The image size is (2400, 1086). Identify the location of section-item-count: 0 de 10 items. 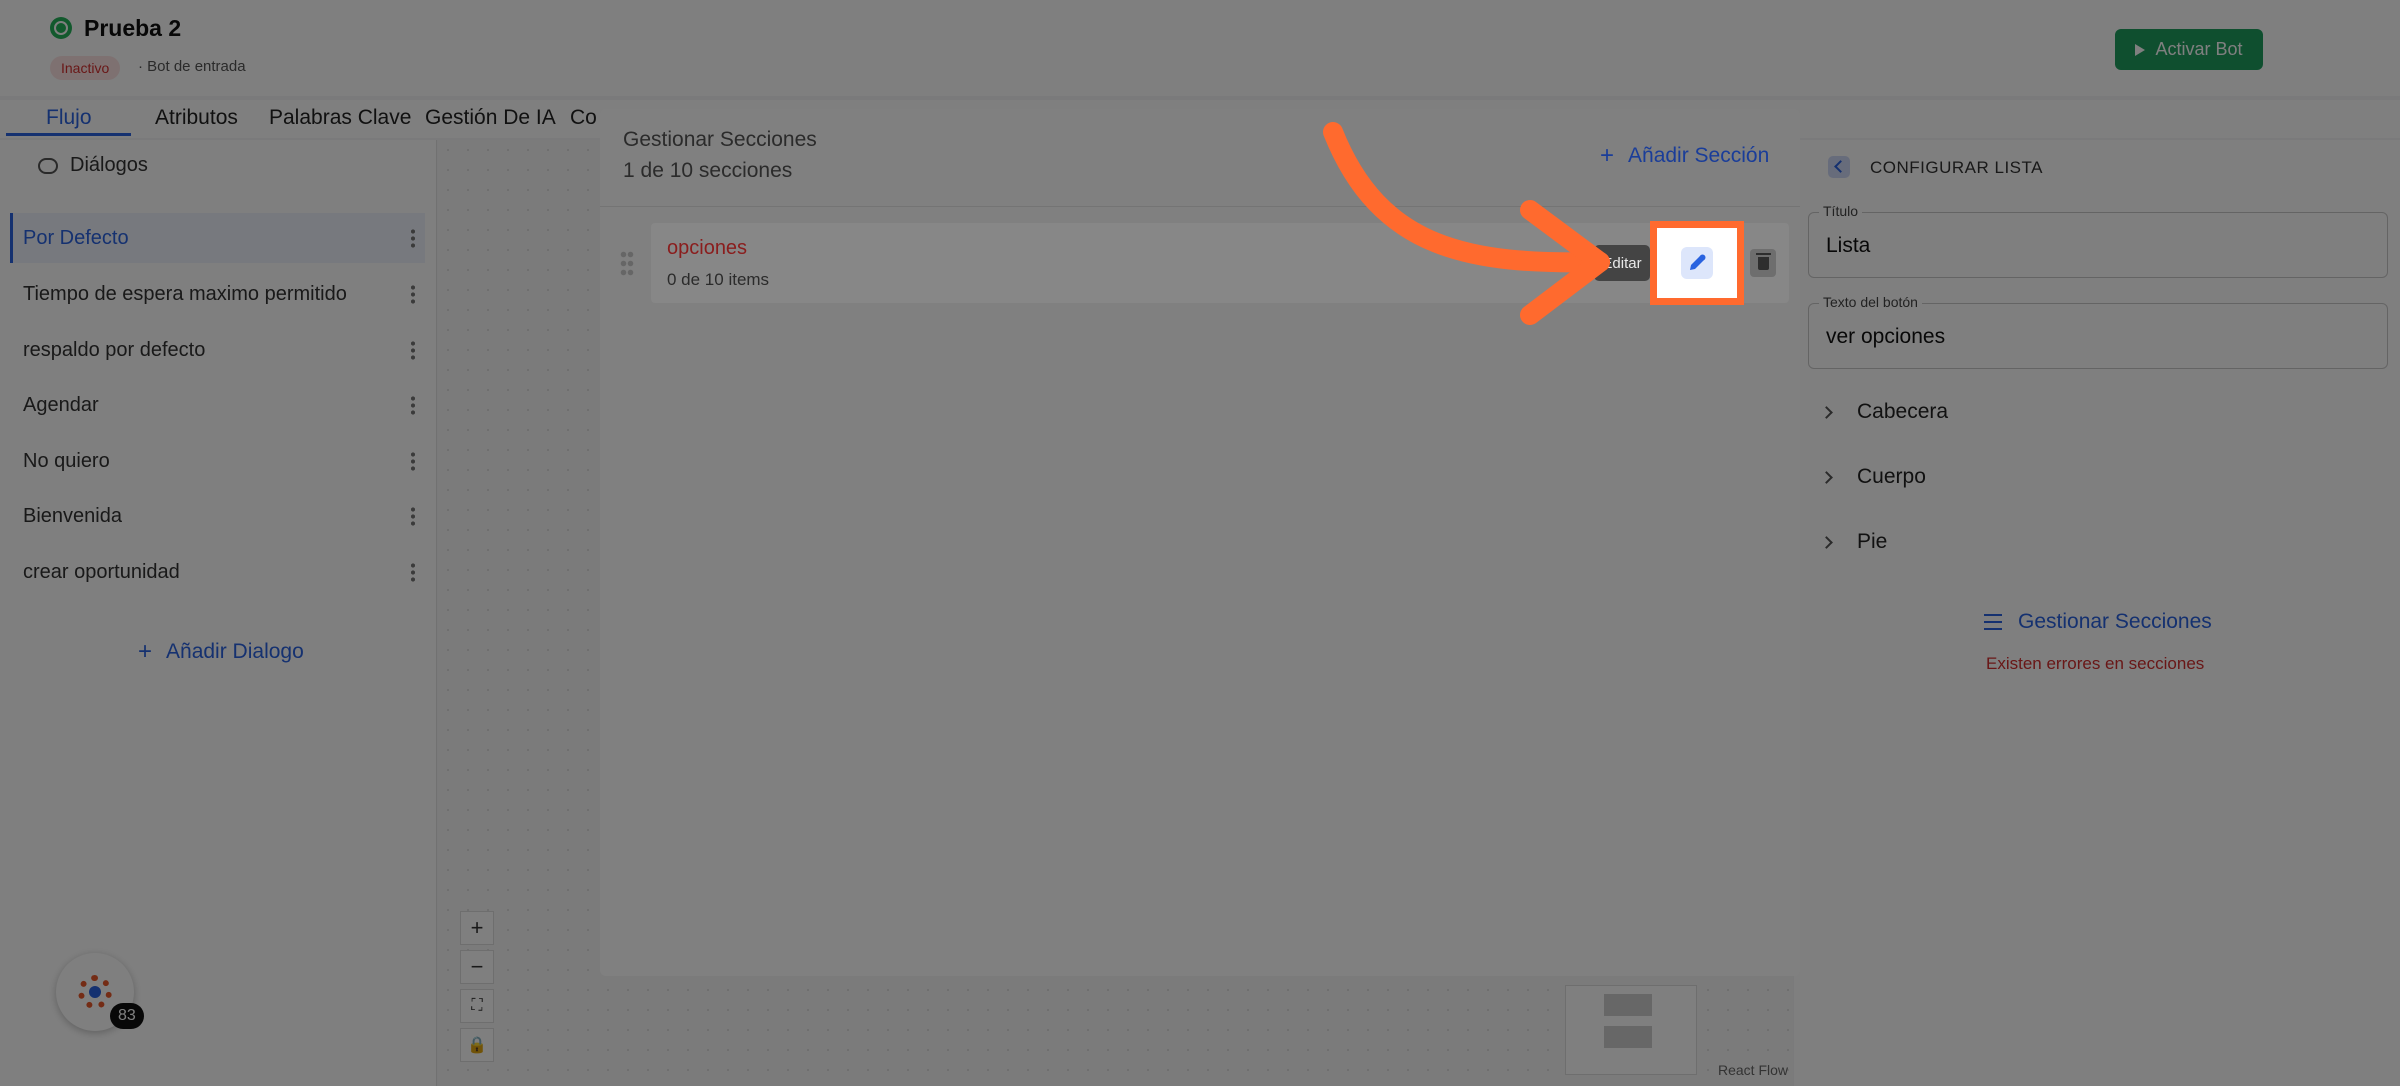
(718, 279).